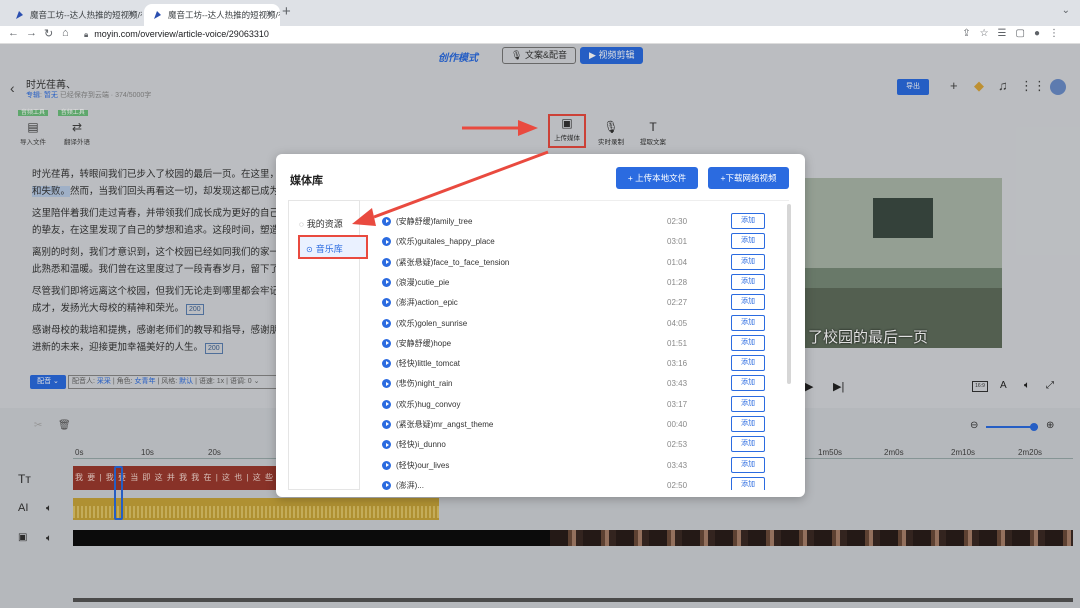 This screenshot has width=1080, height=608. I want to click on sidebar-item-my-resources: ◌ 我的资源, so click(321, 223).